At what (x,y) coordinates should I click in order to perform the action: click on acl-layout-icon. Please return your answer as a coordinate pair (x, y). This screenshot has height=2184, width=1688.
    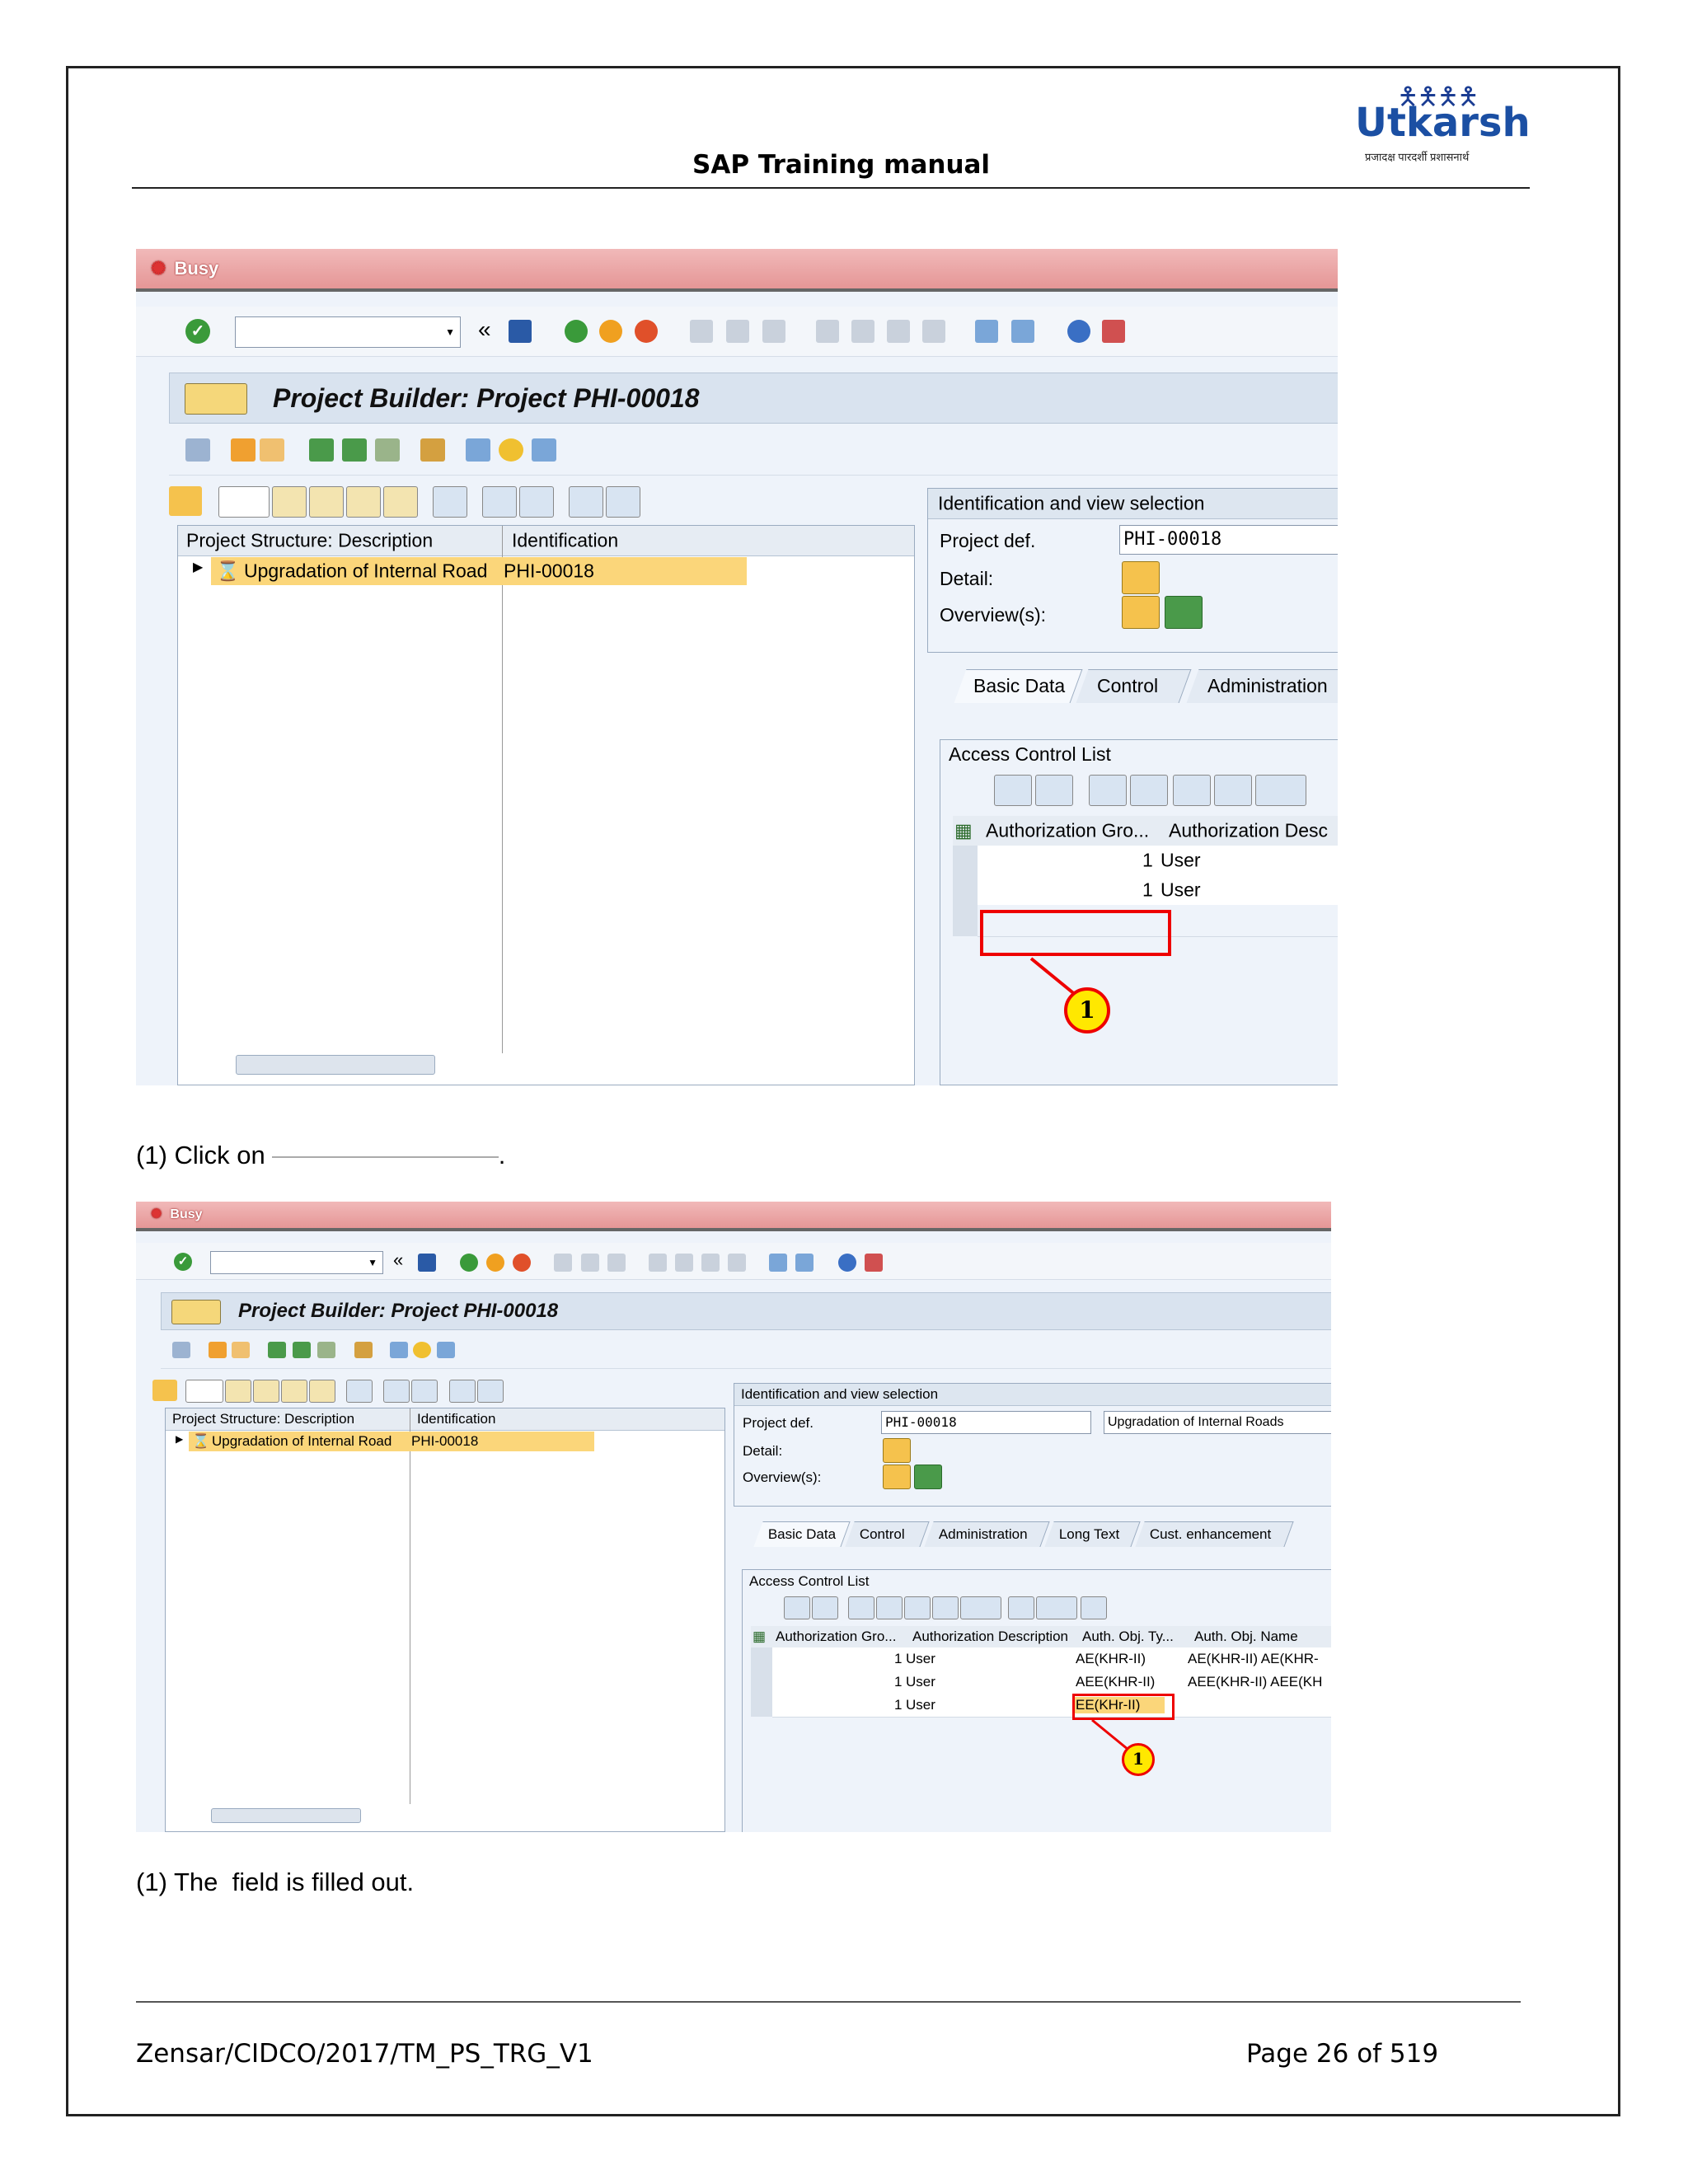
    Looking at the image, I should click on (1094, 1607).